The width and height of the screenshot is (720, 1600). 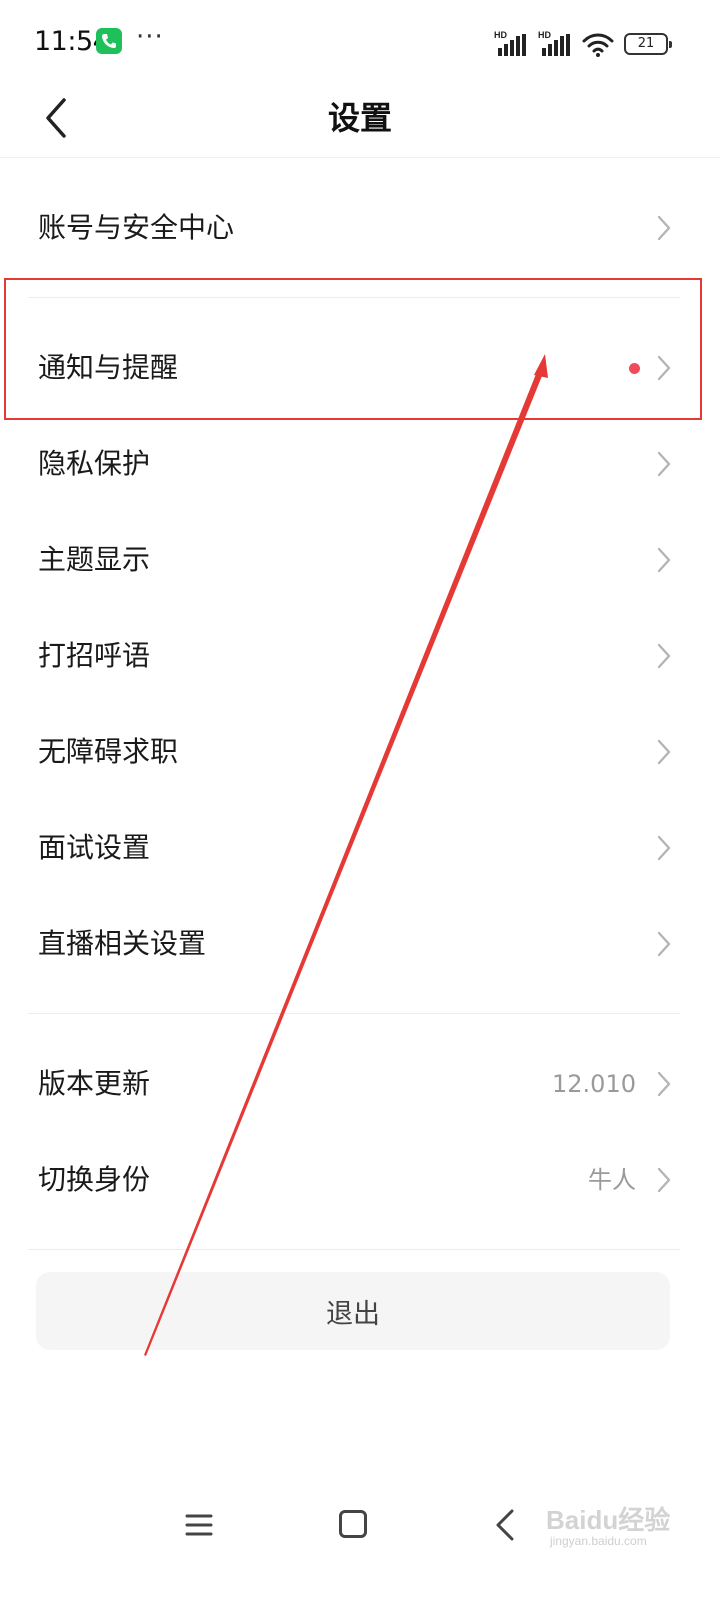 I want to click on settings-item-label: 面试设置, so click(x=94, y=847).